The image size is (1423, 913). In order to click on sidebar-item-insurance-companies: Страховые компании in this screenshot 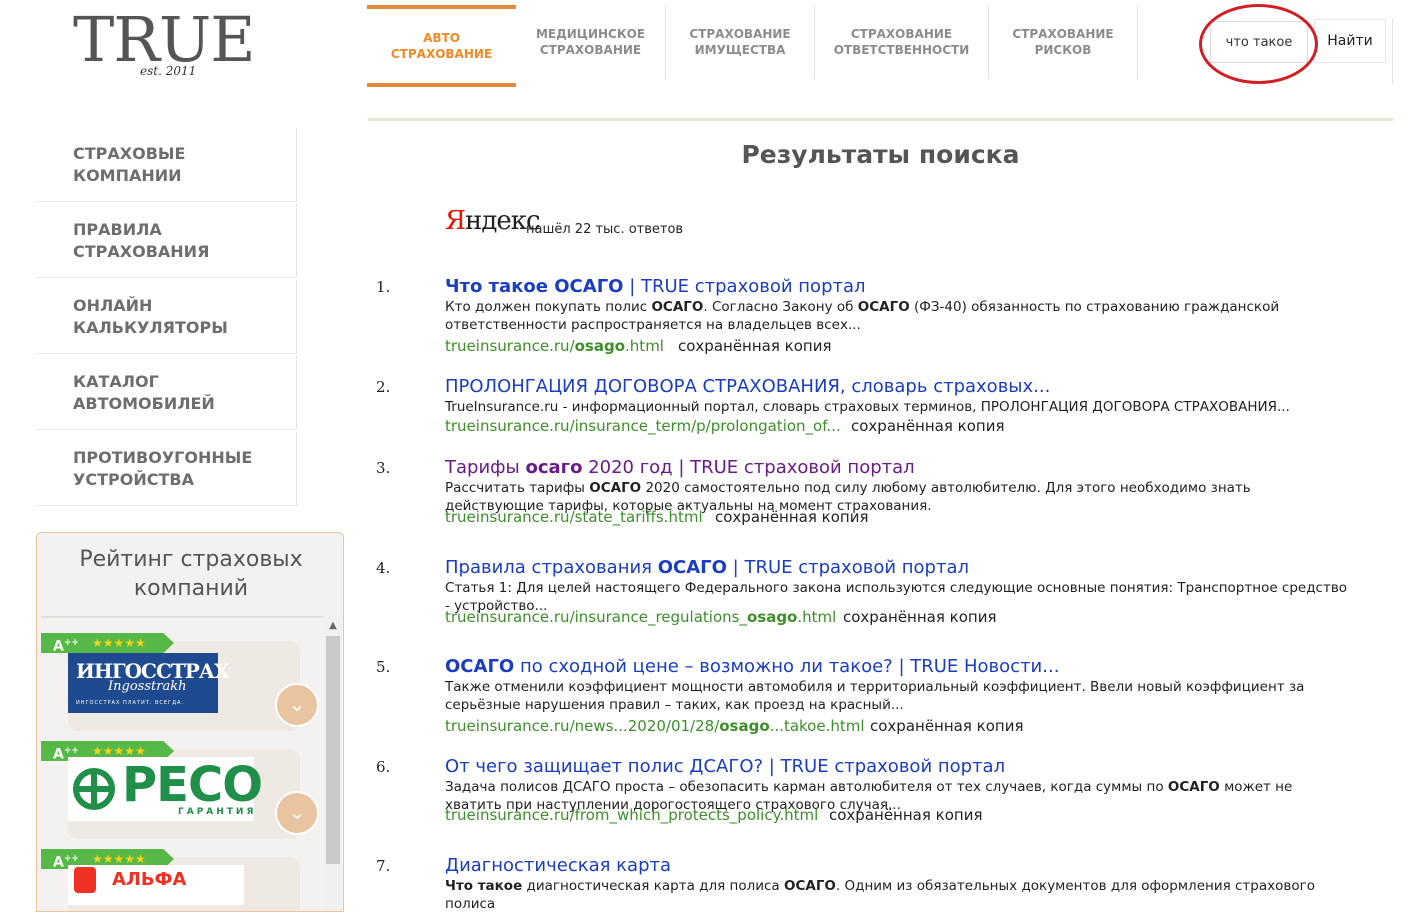, I will do `click(166, 165)`.